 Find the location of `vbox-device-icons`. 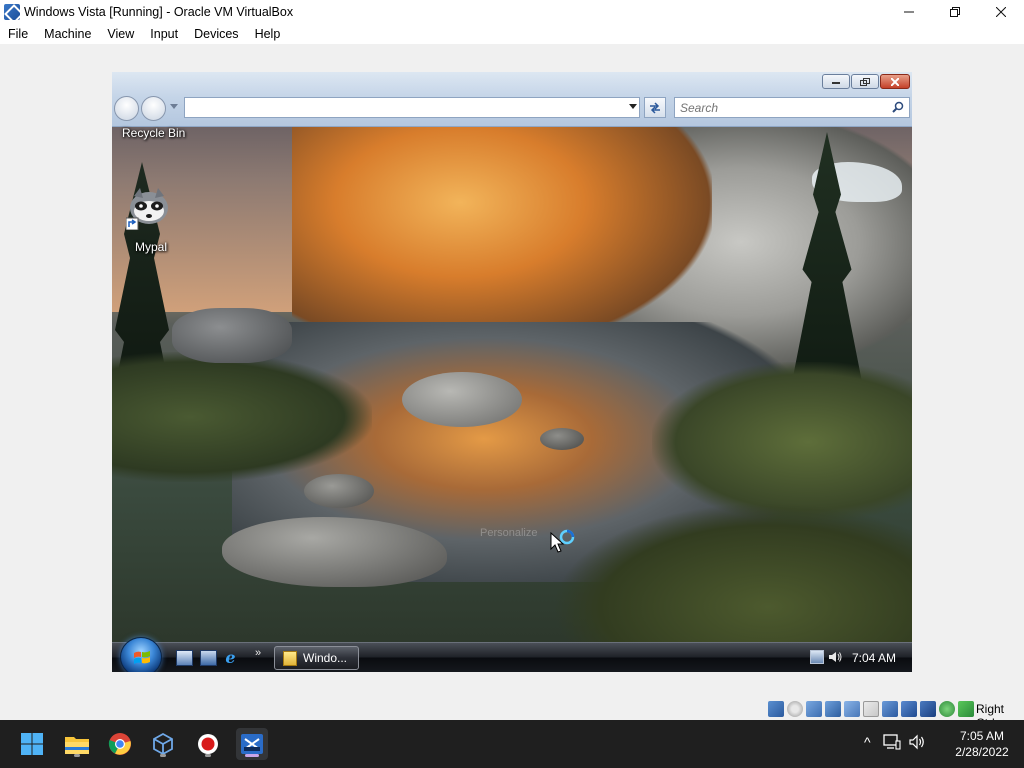

vbox-device-icons is located at coordinates (872, 709).